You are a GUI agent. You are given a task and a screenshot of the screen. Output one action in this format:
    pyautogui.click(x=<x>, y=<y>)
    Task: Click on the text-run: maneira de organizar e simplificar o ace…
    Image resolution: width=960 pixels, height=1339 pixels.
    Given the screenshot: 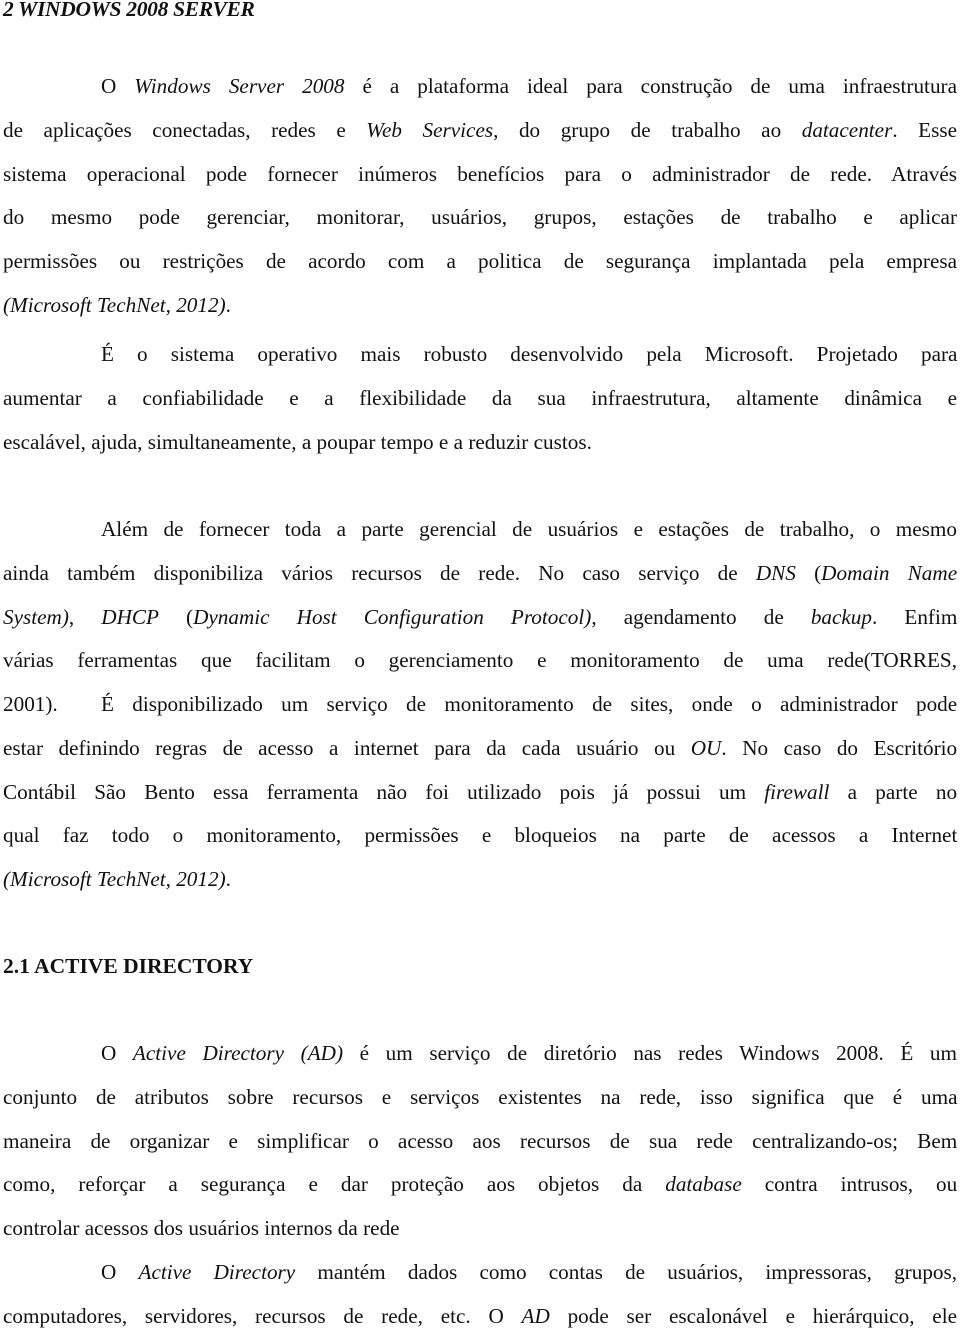 What is the action you would take?
    pyautogui.click(x=480, y=1140)
    